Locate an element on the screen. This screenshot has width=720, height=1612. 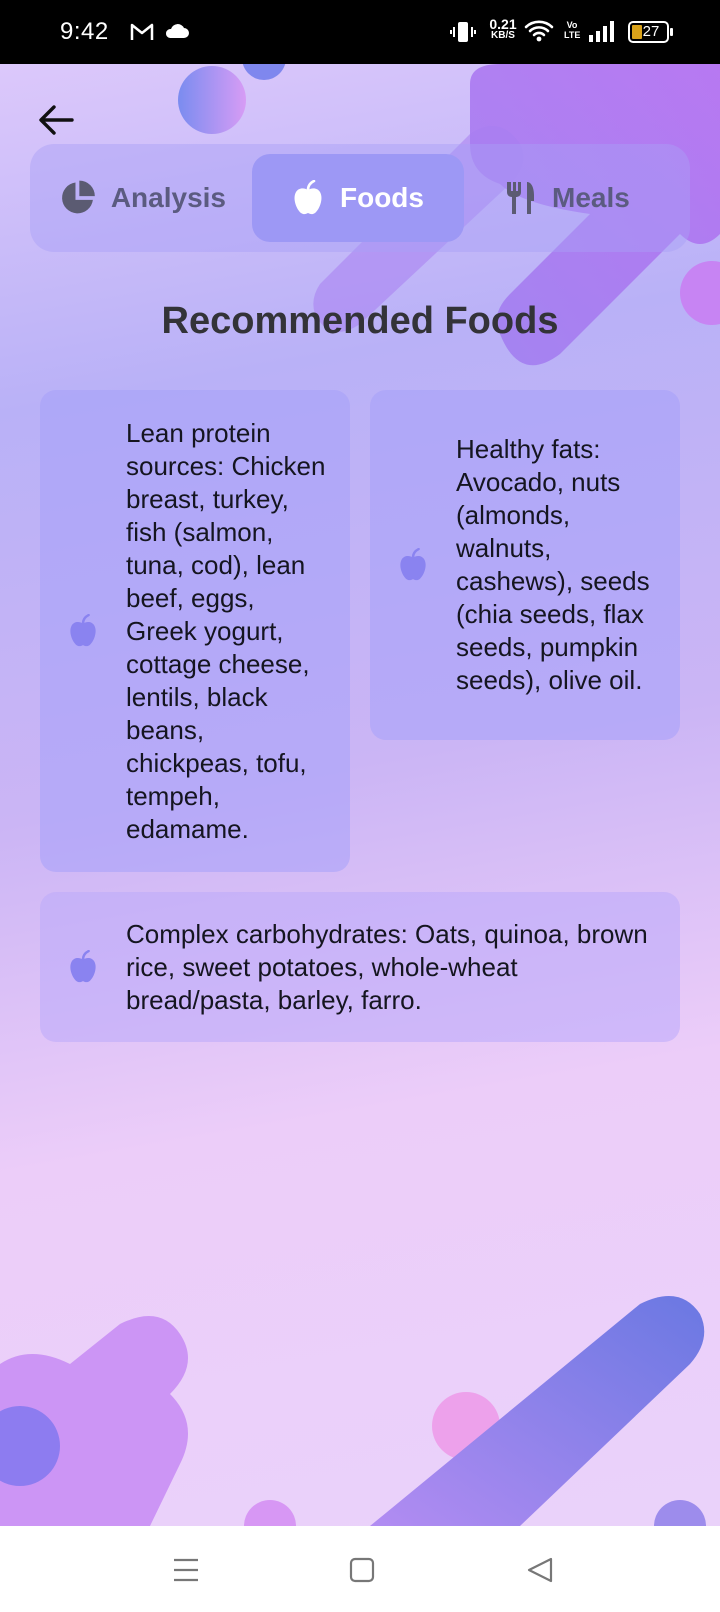
tab-meals: Meals is located at coordinates (582, 198).